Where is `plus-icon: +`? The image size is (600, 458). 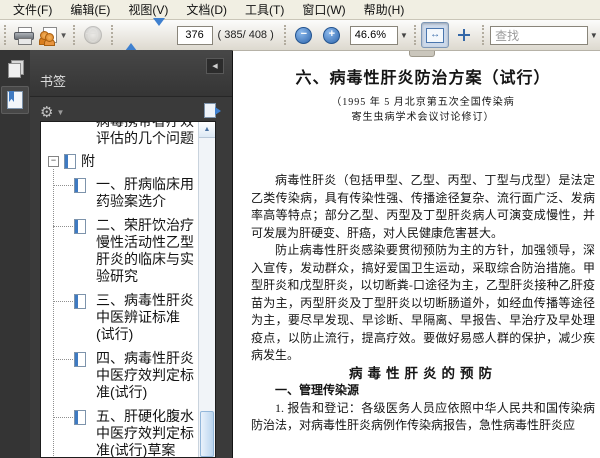 plus-icon: + is located at coordinates (332, 35).